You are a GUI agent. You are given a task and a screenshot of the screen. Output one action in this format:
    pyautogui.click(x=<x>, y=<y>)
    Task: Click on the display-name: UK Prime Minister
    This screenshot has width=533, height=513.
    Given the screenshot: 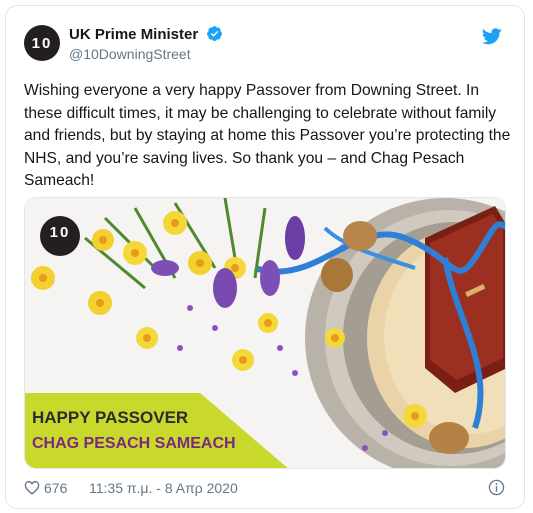 What is the action you would take?
    pyautogui.click(x=133, y=34)
    